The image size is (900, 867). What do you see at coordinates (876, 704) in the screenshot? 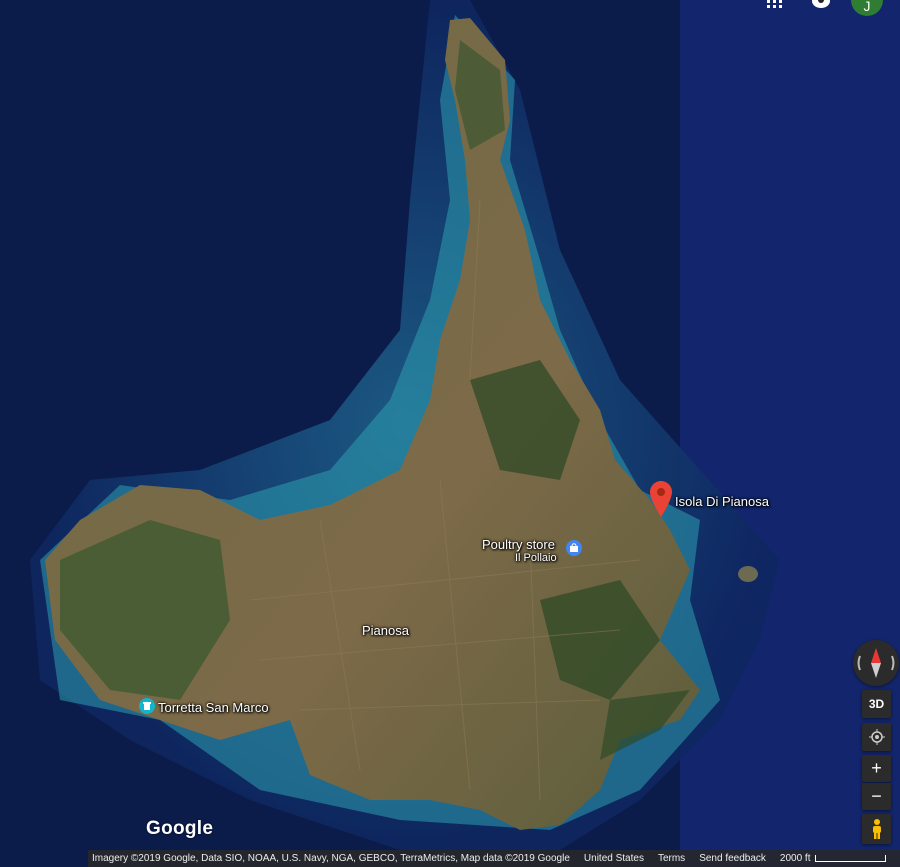
I see `tilt-3d-button: 3D` at bounding box center [876, 704].